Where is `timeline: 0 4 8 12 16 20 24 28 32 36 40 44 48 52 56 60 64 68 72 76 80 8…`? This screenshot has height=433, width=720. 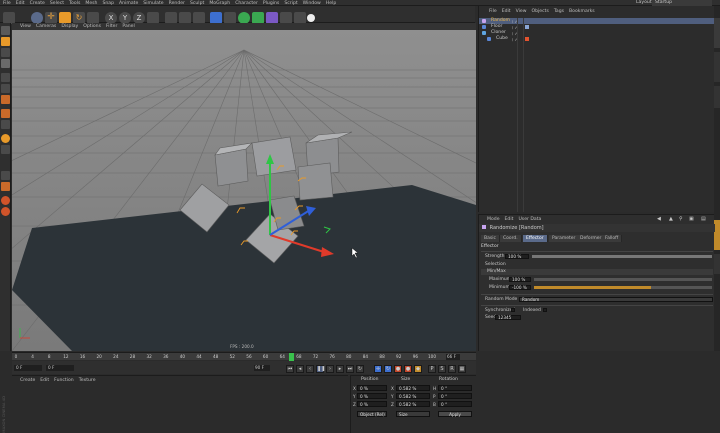
timeline: 0 4 8 12 16 20 24 28 32 36 40 44 48 52 56 60 64 68 72 76 80 8… is located at coordinates (244, 356).